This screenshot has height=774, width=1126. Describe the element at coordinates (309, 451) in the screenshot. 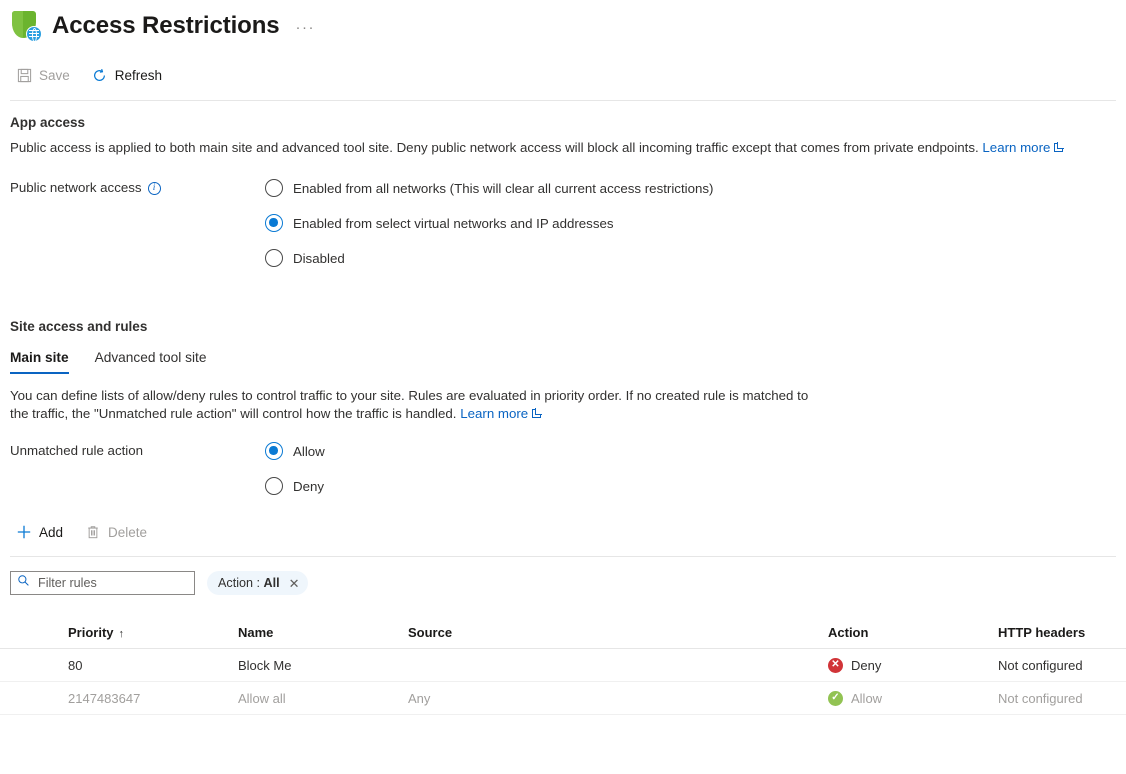

I see `radio-label: Allow` at that location.